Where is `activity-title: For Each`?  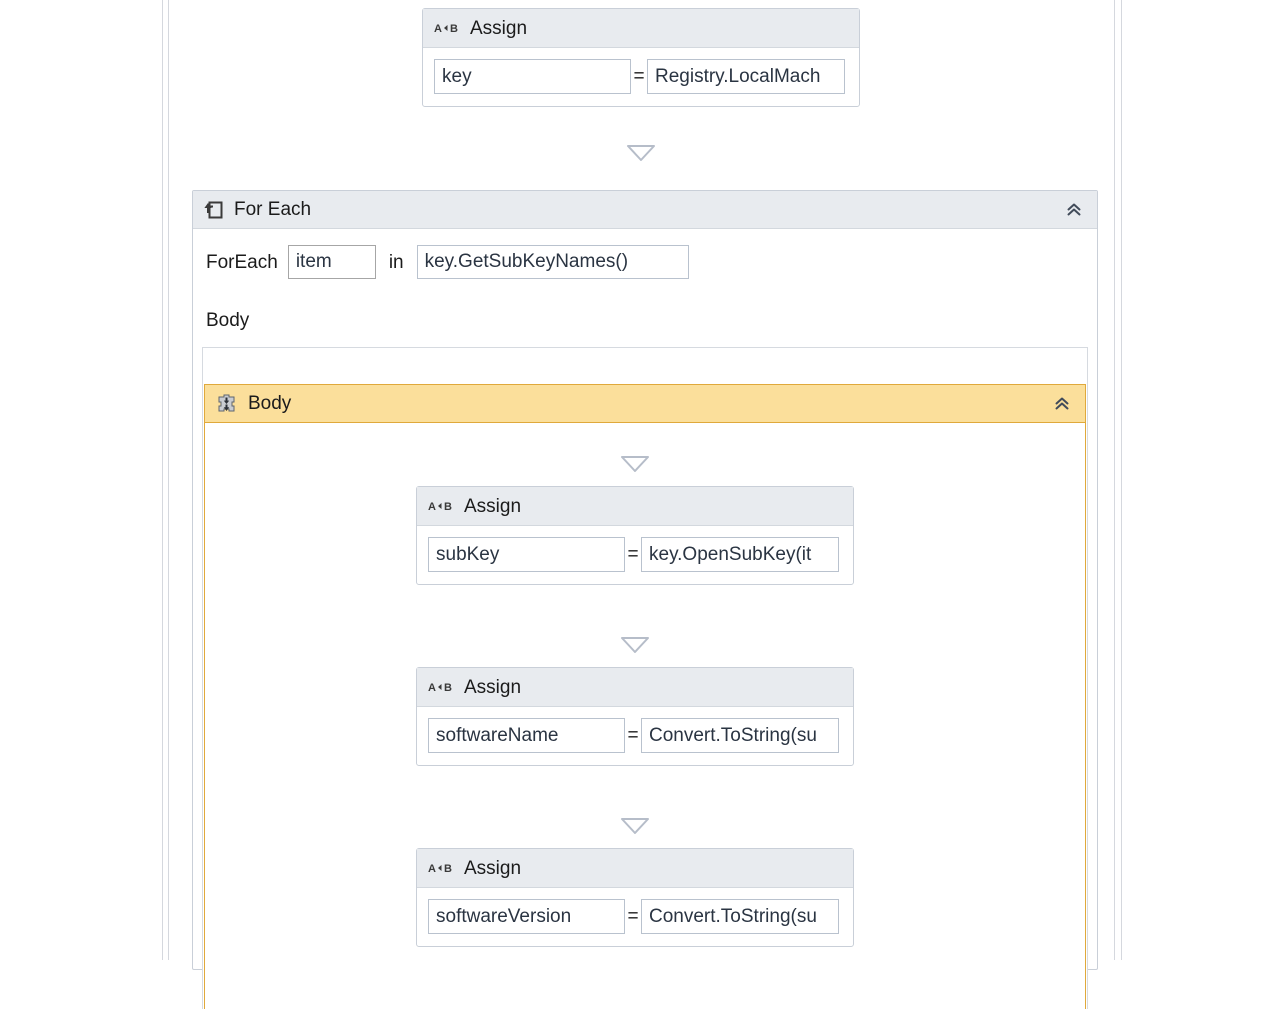
activity-title: For Each is located at coordinates (272, 209).